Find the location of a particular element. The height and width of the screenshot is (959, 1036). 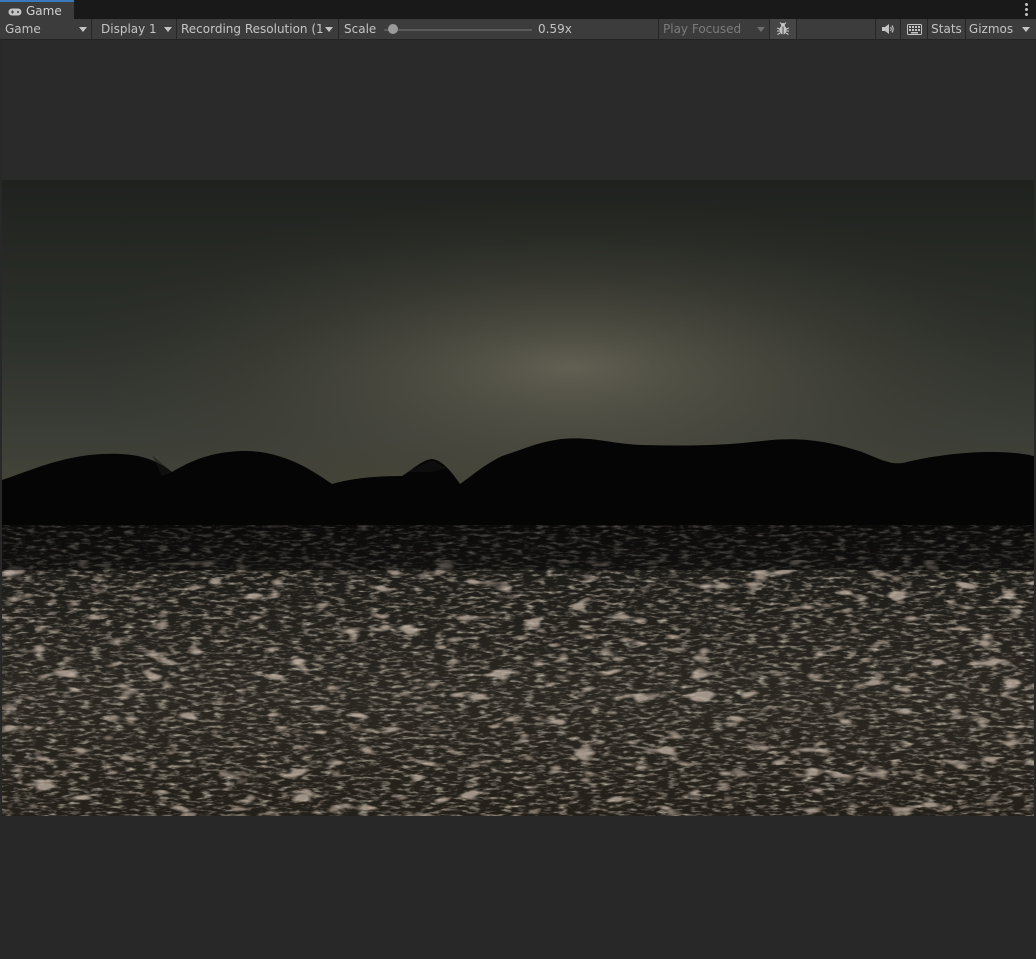

bug-icon is located at coordinates (783, 29).